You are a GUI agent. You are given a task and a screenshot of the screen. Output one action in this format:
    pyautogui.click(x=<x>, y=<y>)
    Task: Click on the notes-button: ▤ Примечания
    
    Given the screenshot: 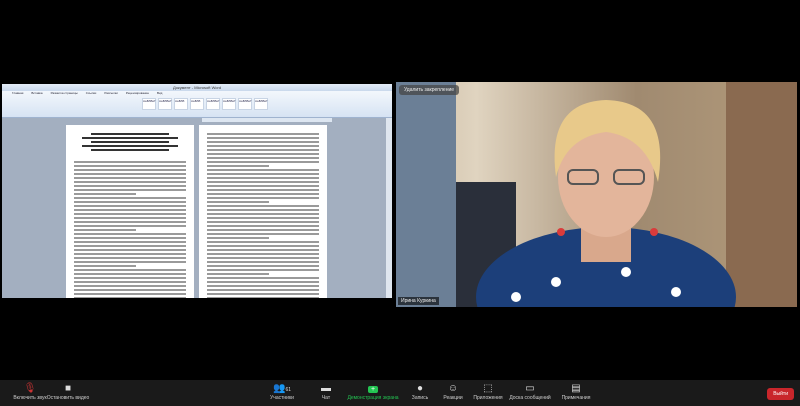 What is the action you would take?
    pyautogui.click(x=576, y=392)
    